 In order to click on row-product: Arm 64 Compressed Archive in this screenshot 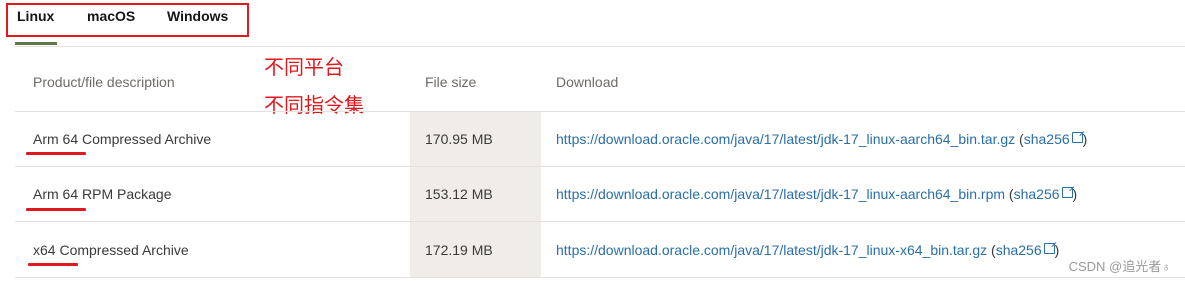, I will do `click(122, 139)`.